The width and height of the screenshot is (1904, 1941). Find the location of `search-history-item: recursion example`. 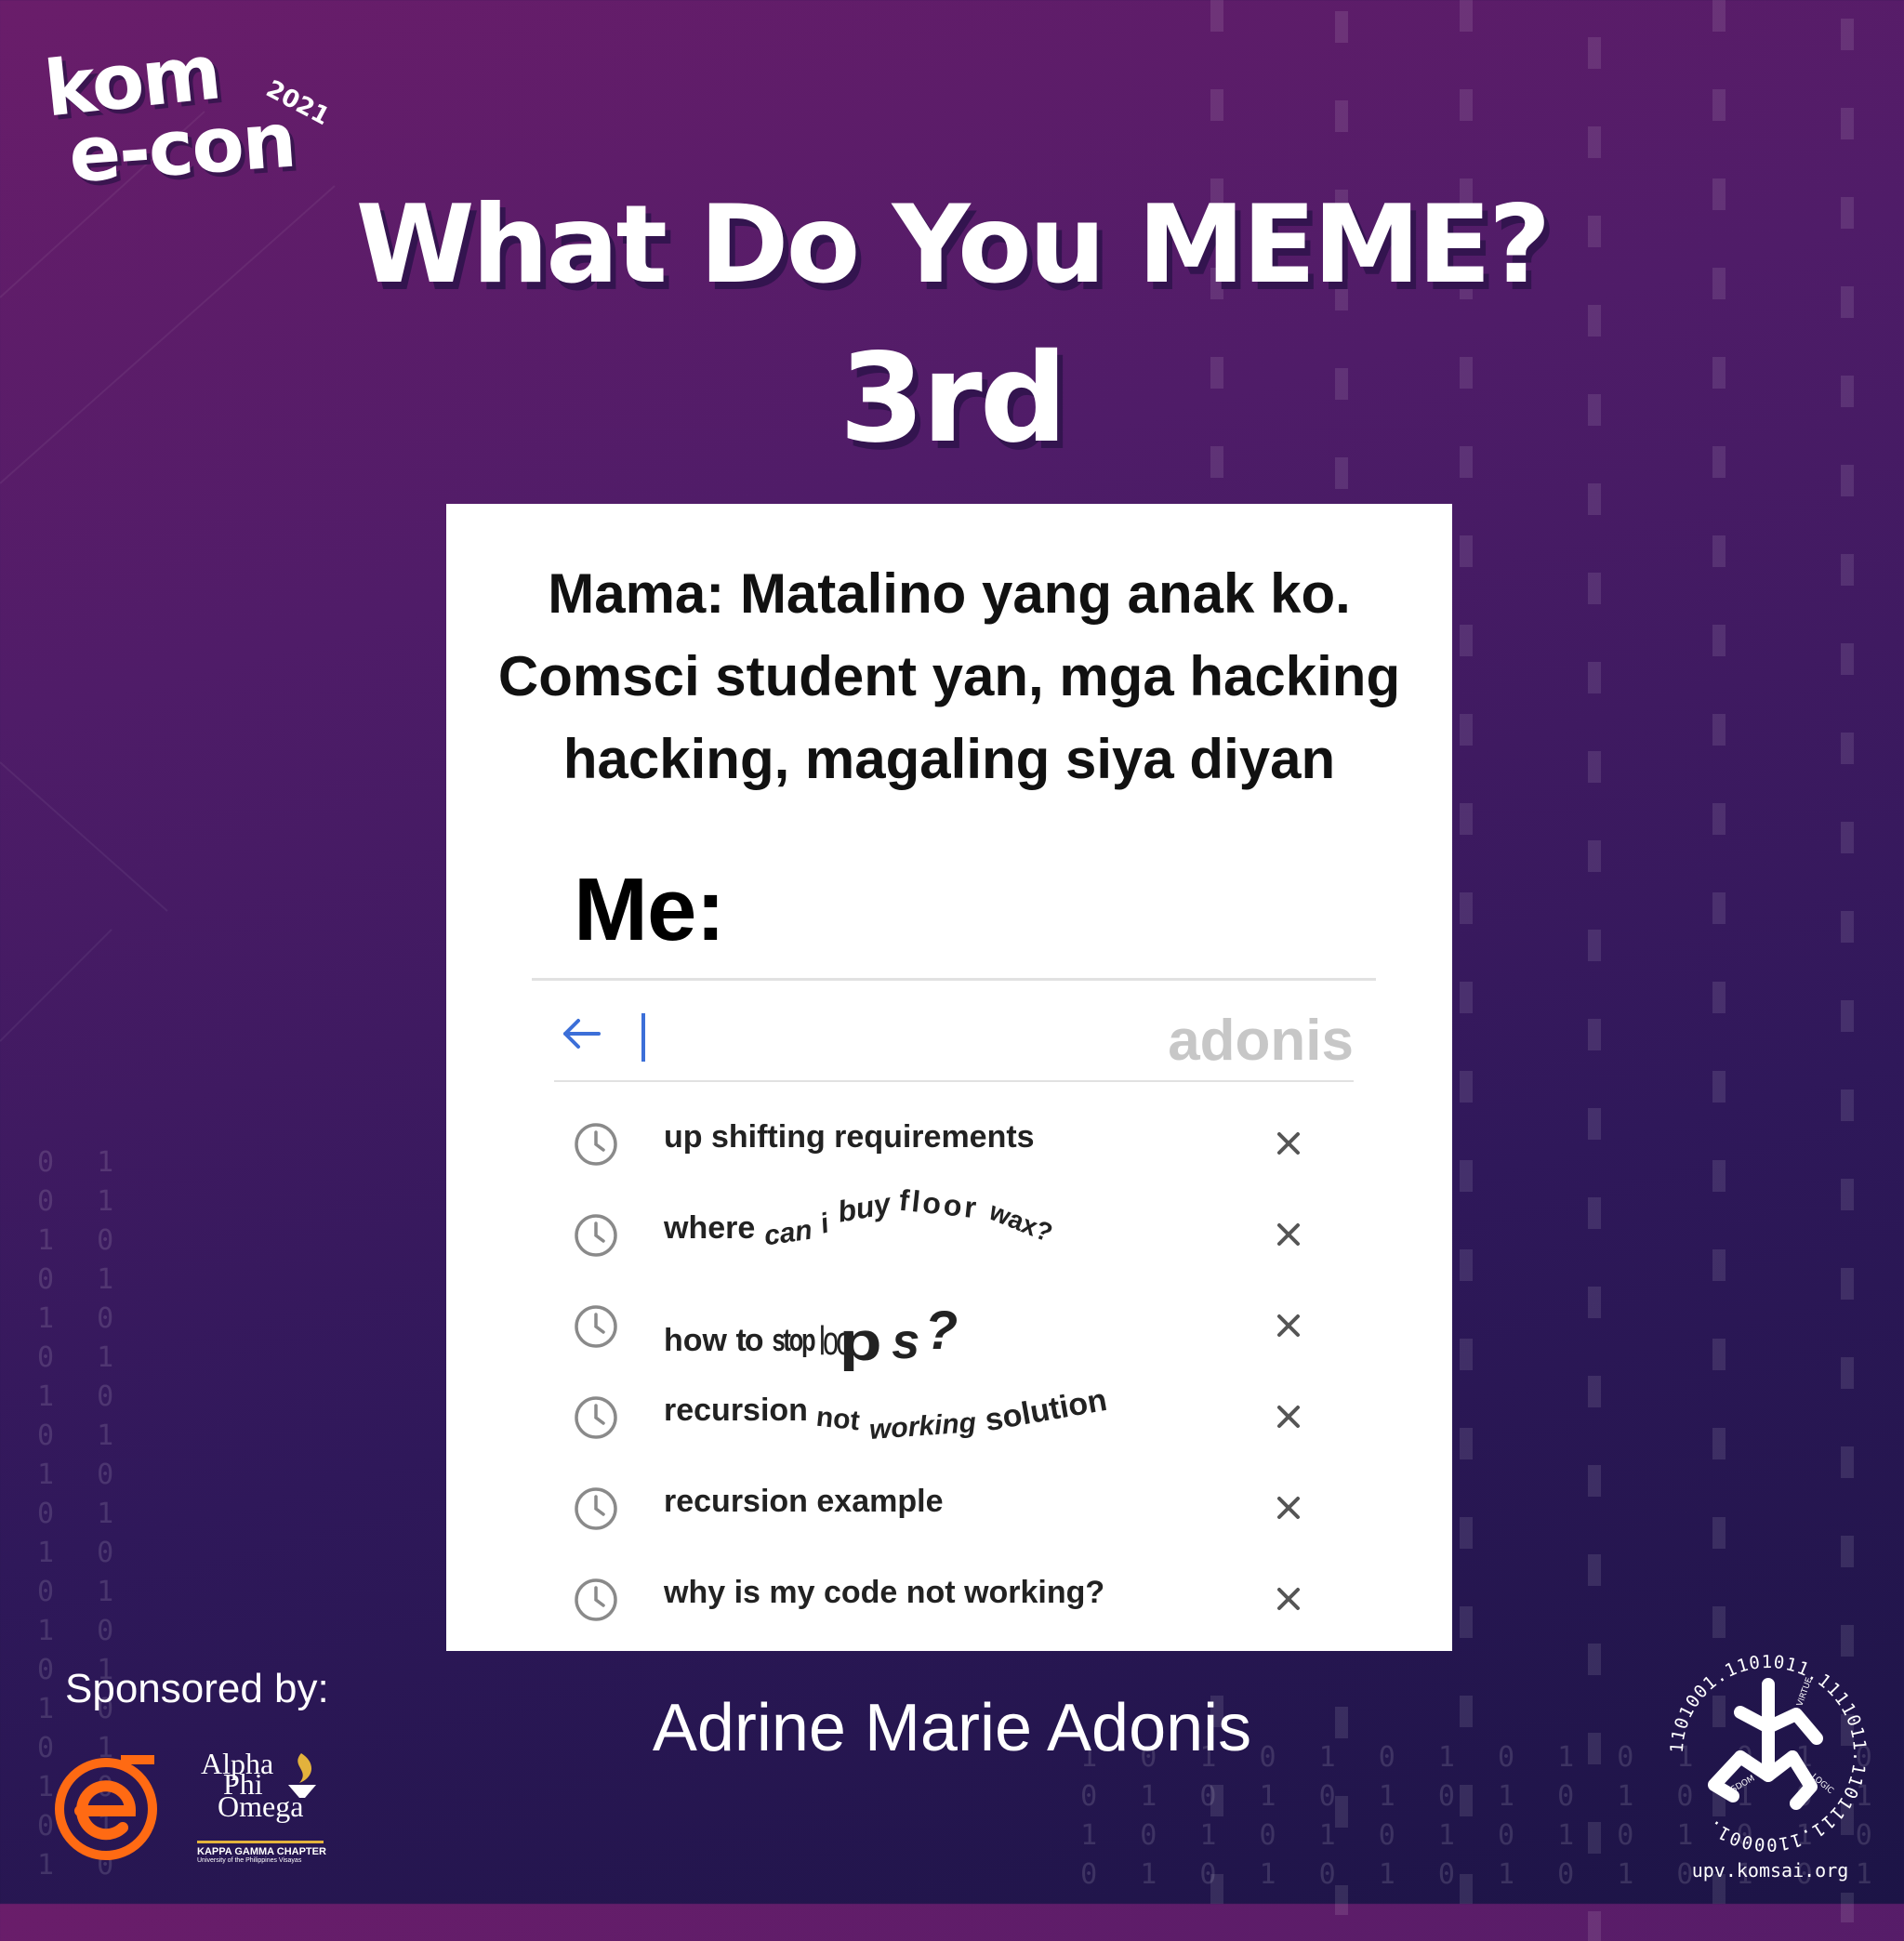

search-history-item: recursion example is located at coordinates (954, 1507).